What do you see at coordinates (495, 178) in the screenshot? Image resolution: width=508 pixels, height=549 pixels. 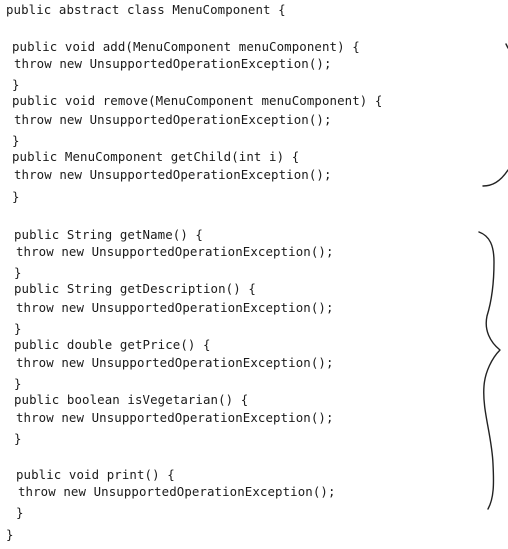 I see `group-bracket-upper-hook` at bounding box center [495, 178].